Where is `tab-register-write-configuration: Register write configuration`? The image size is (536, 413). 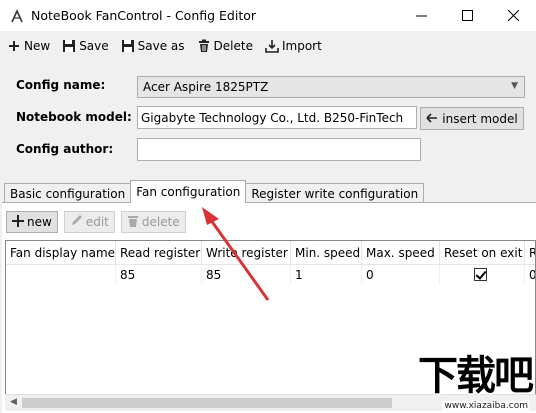
tab-register-write-configuration: Register write configuration is located at coordinates (335, 193).